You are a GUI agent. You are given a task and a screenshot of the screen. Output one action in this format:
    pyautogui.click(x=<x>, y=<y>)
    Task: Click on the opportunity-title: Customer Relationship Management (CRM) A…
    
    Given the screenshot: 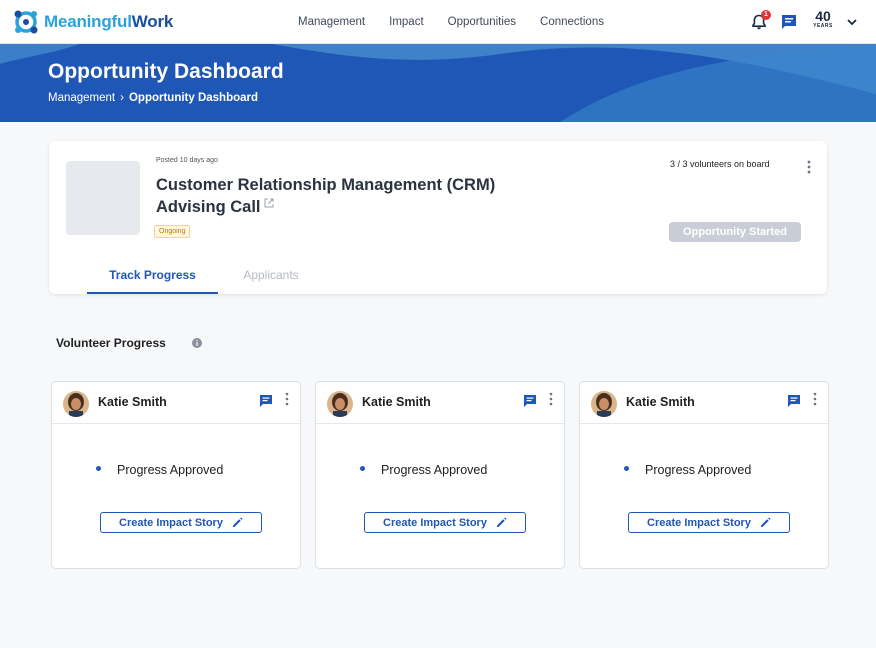 What is the action you would take?
    pyautogui.click(x=361, y=196)
    